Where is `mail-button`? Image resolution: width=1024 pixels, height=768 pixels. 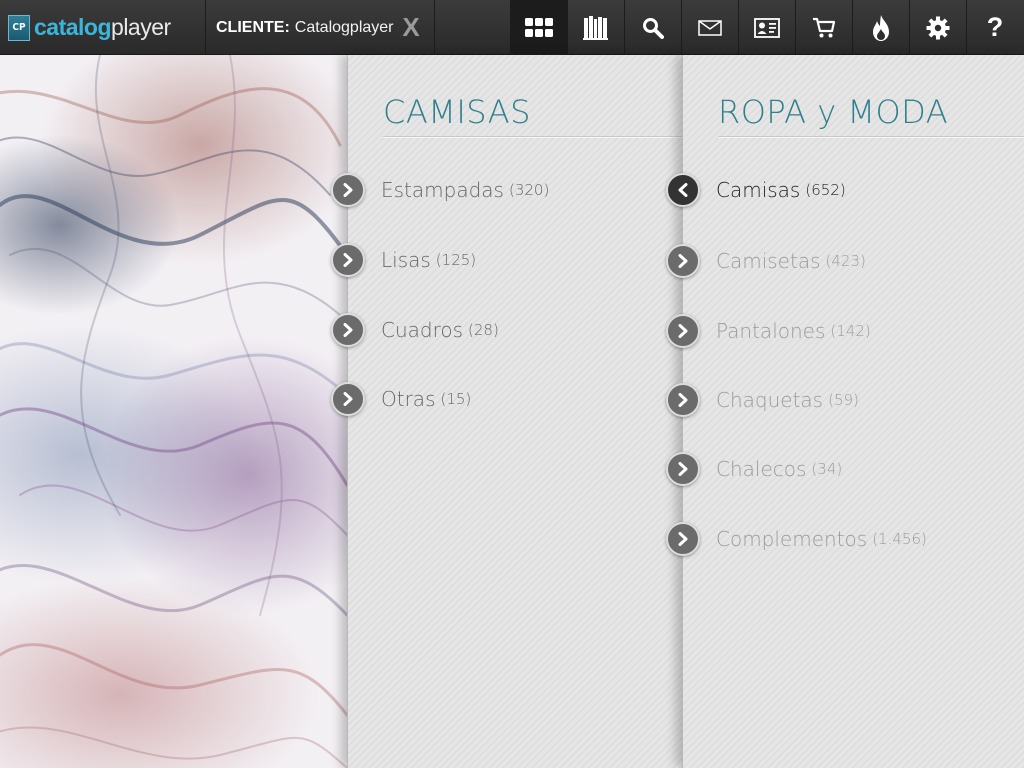 mail-button is located at coordinates (709, 27).